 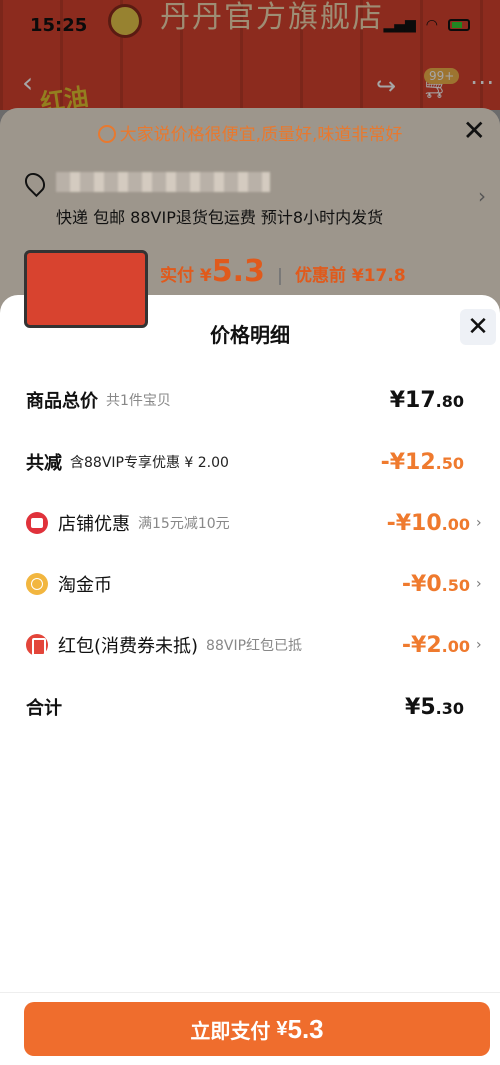 I want to click on row-grand-total: 合计 ¥5.30, so click(x=256, y=707).